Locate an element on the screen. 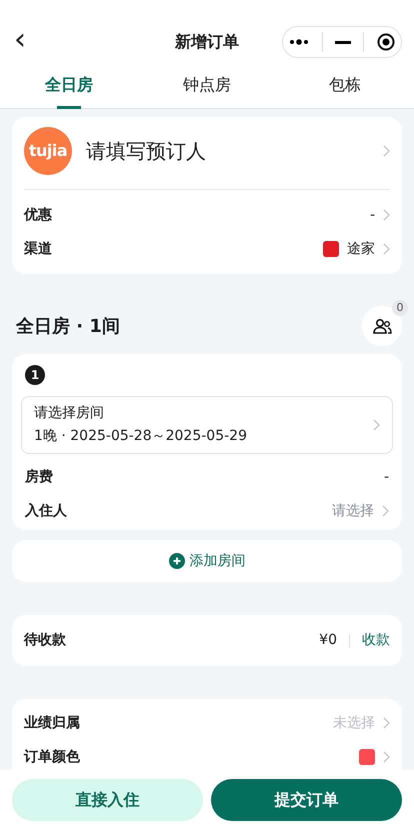 This screenshot has width=414, height=828. booker-field: 请填写预订人 is located at coordinates (230, 151).